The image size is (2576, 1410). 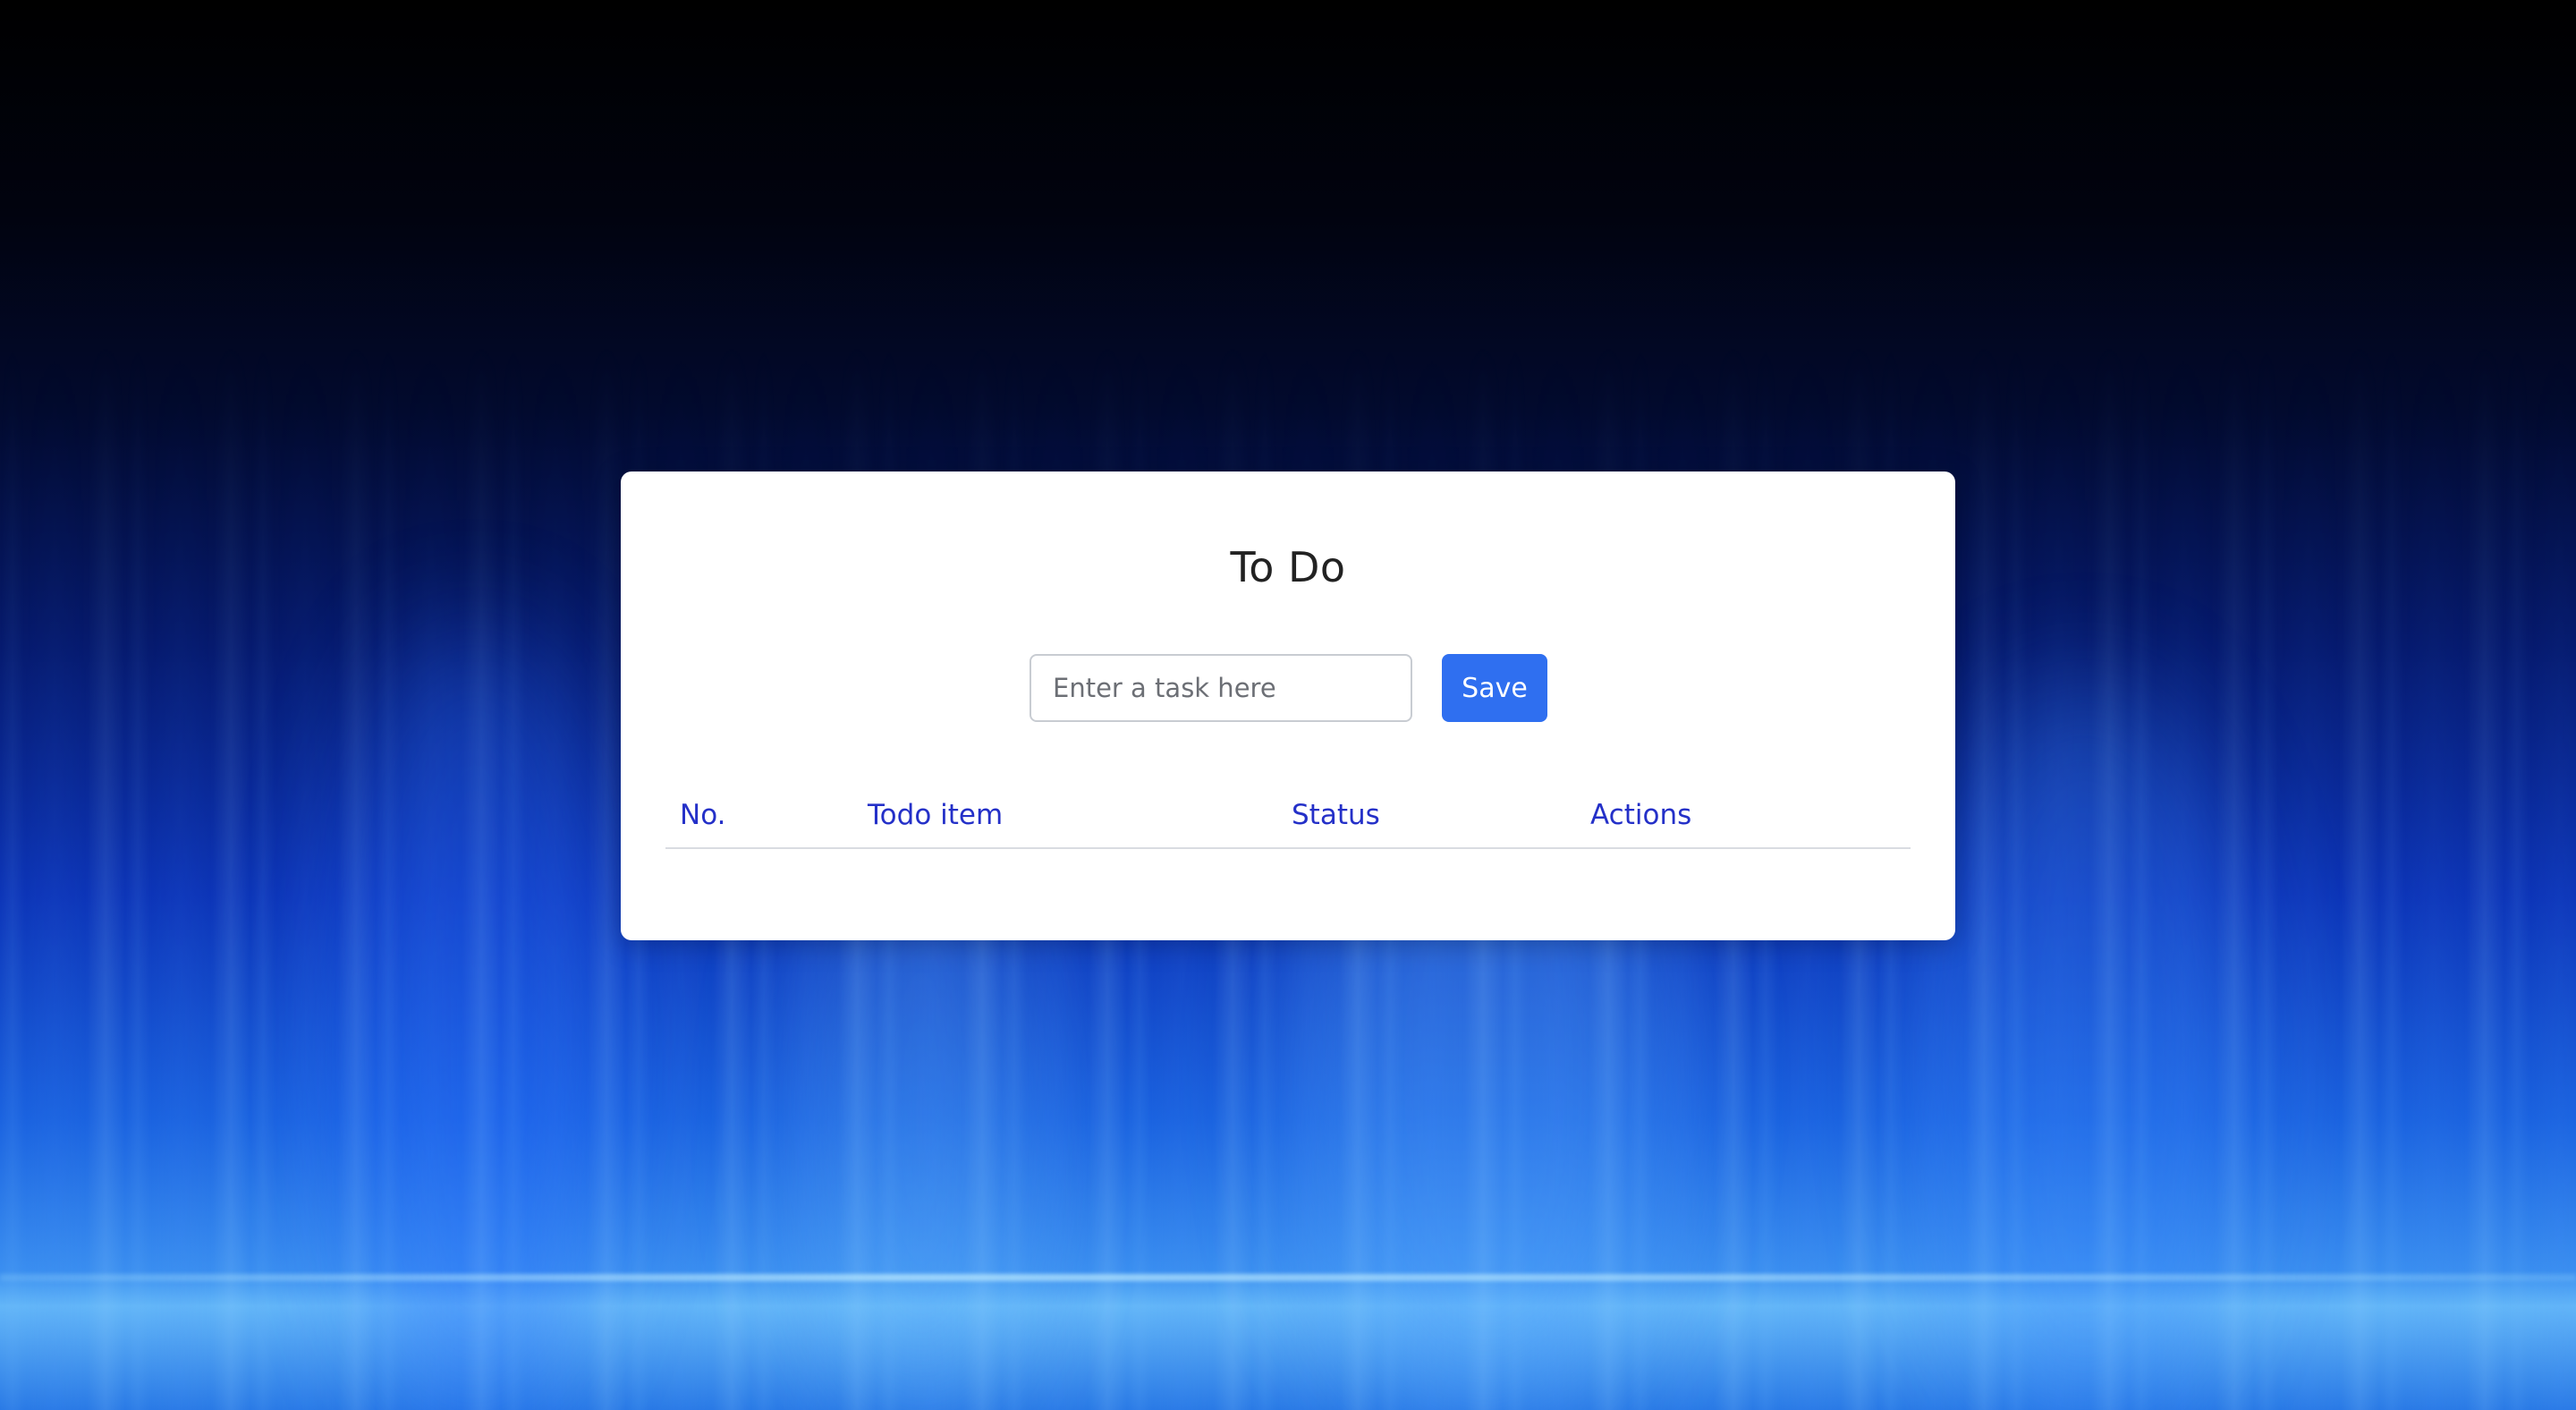 What do you see at coordinates (703, 815) in the screenshot?
I see `column-header-no: No.` at bounding box center [703, 815].